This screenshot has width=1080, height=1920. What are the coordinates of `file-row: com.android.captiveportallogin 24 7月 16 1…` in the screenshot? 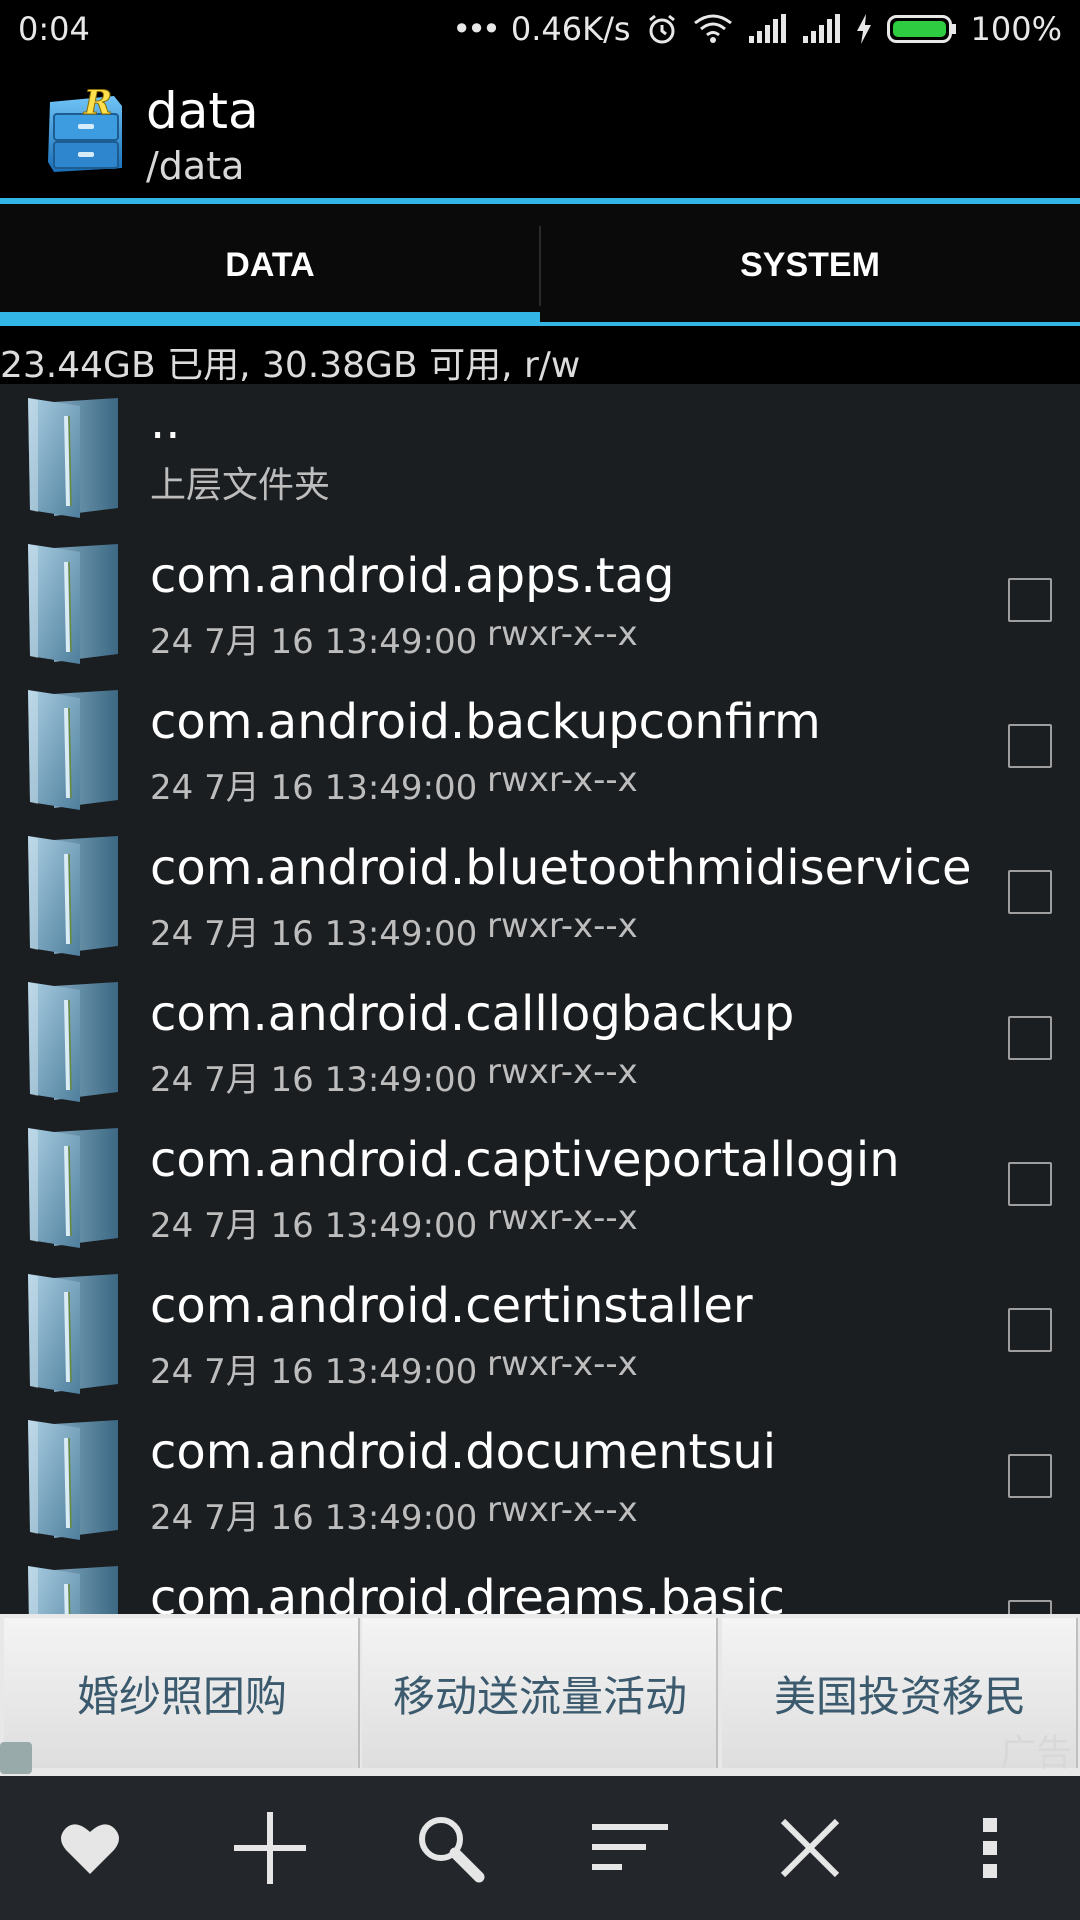 It's located at (540, 1188).